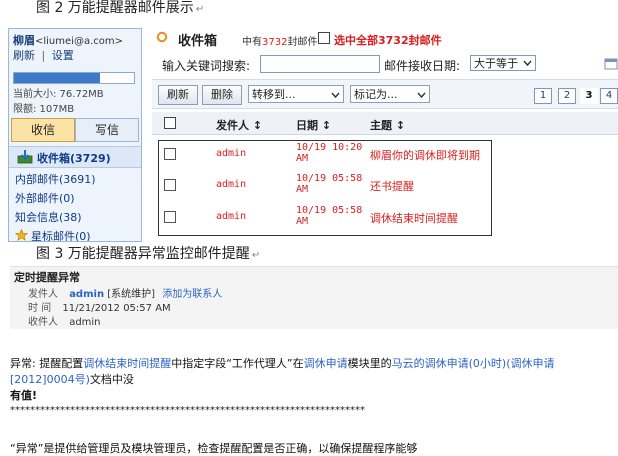 The height and width of the screenshot is (456, 618). I want to click on recipient-row: 收件人 admin, so click(64, 320).